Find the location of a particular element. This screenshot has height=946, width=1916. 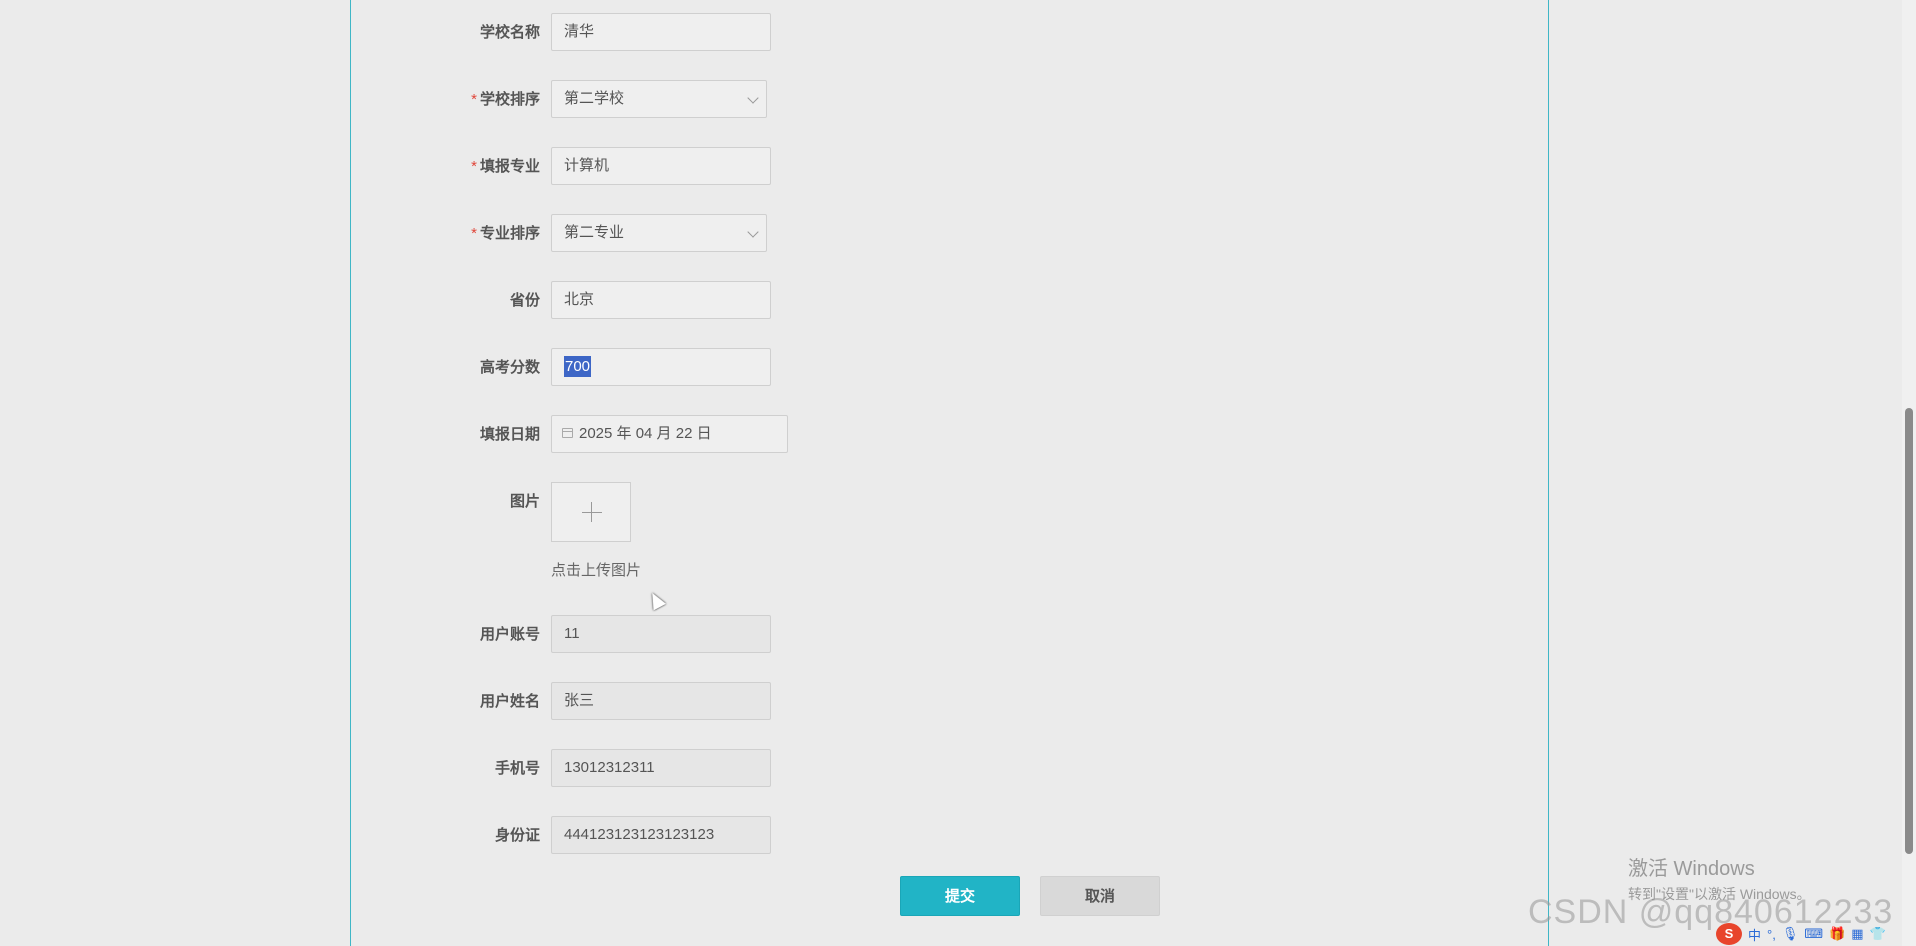

row-phone: 手机号 13012312311 is located at coordinates (385, 769).